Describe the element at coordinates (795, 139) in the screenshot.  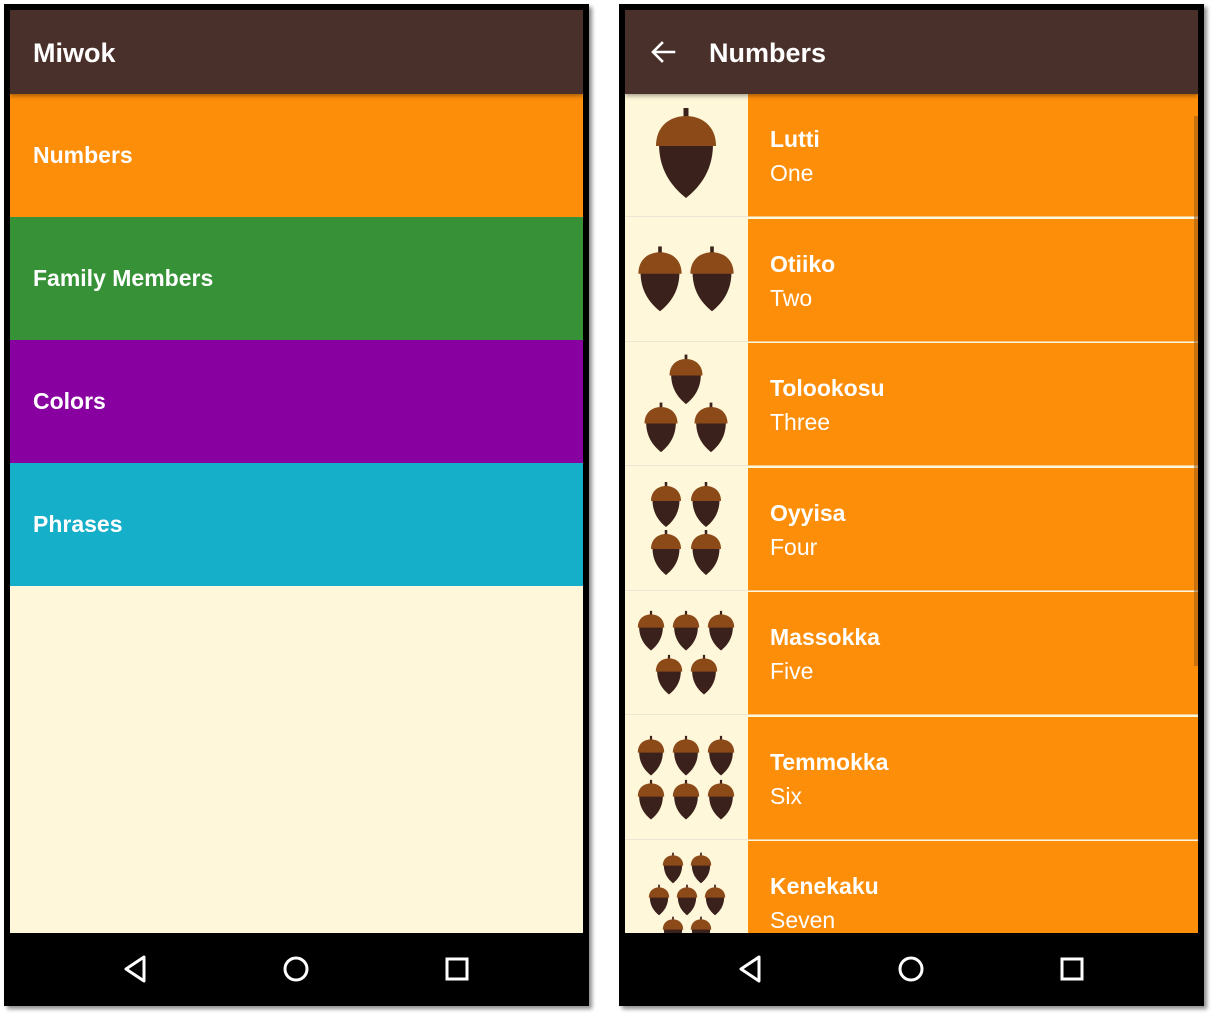
I see `miwok-word: Lutti` at that location.